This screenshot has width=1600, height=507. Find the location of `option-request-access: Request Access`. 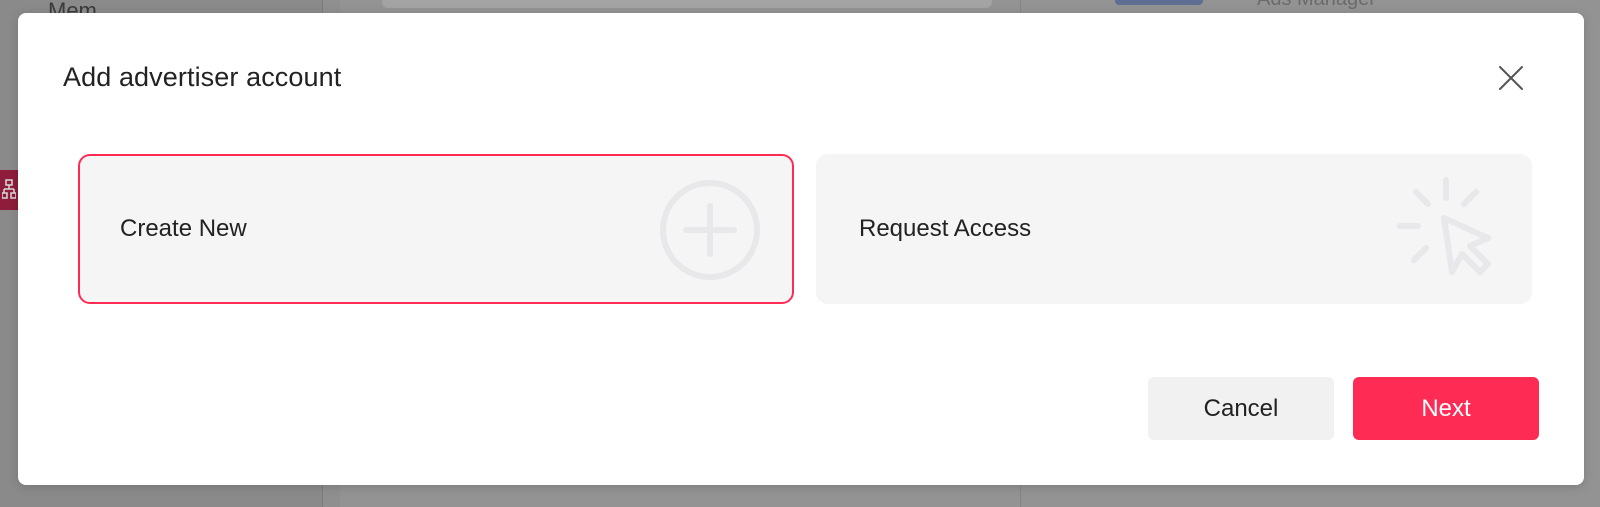

option-request-access: Request Access is located at coordinates (1174, 229).